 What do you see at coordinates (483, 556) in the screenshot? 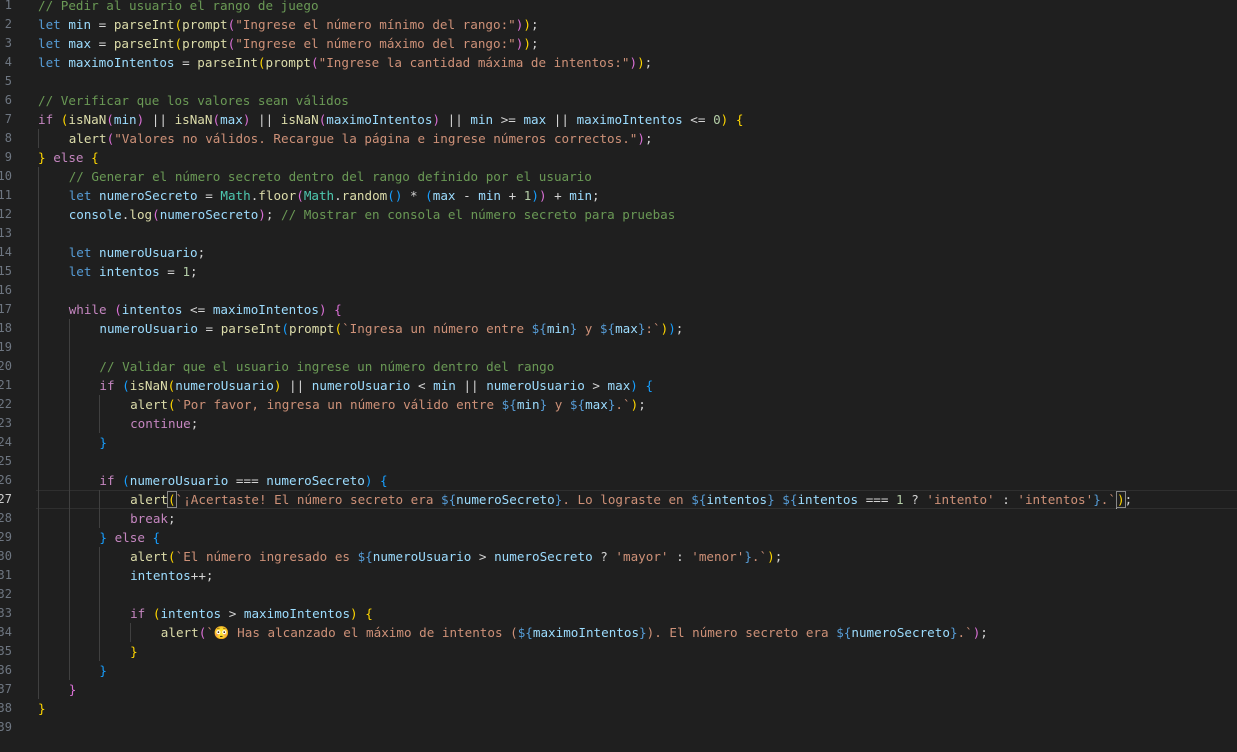
I see `token-plain: >` at bounding box center [483, 556].